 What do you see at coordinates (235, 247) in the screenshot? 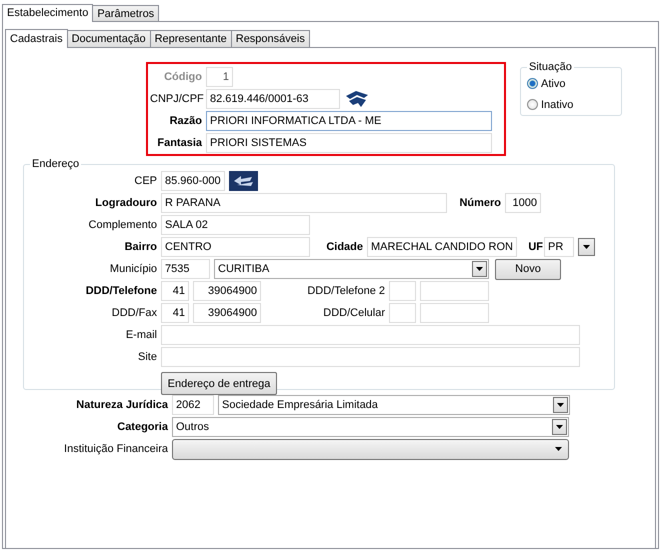
I see `district-field: CENTRO` at bounding box center [235, 247].